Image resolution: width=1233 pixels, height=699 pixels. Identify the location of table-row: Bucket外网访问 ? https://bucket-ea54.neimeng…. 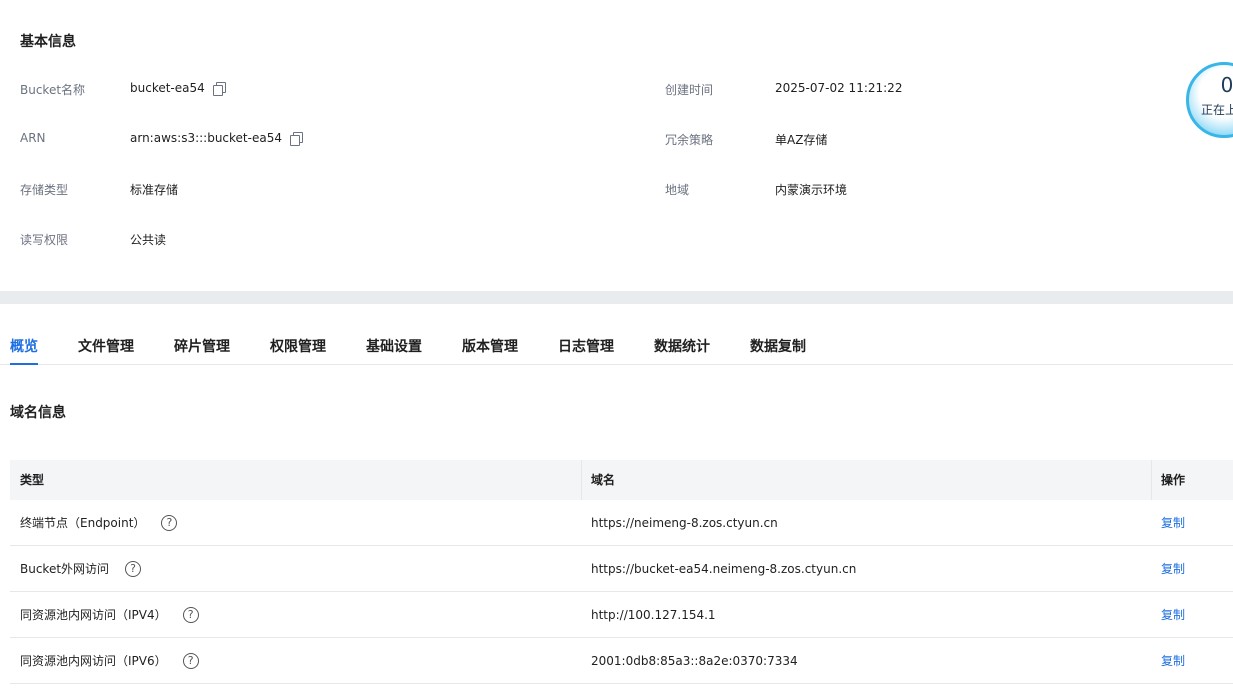
(621, 569).